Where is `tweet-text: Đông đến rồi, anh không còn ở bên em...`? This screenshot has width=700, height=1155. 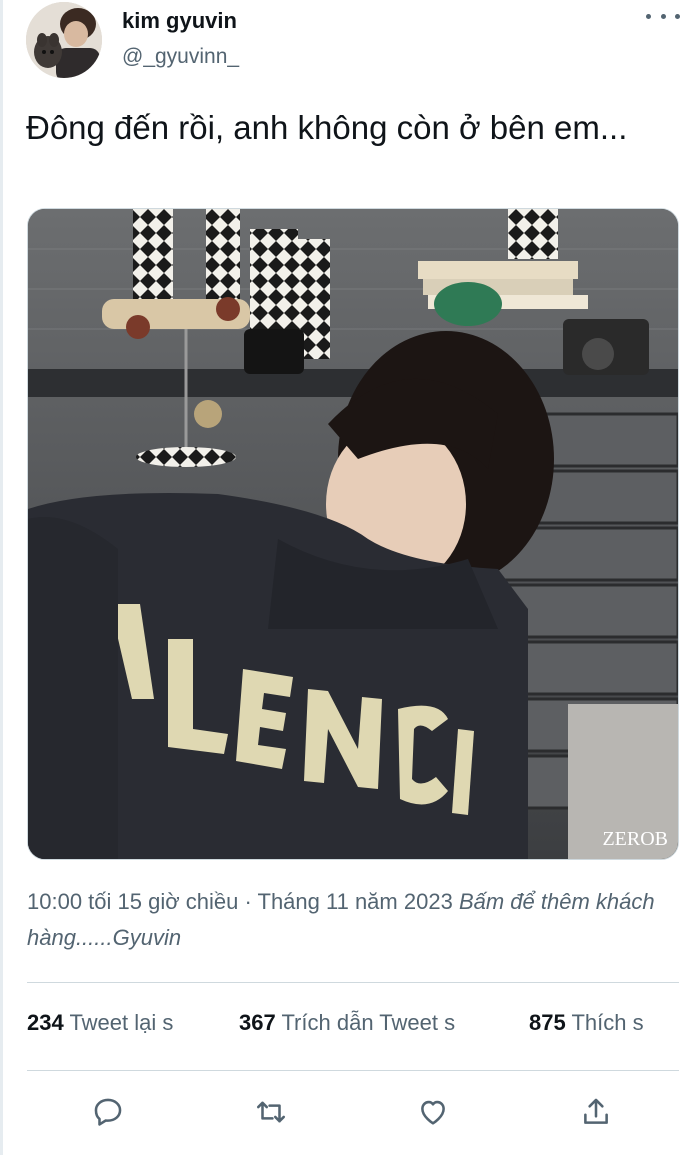 tweet-text: Đông đến rồi, anh không còn ở bên em... is located at coordinates (327, 127).